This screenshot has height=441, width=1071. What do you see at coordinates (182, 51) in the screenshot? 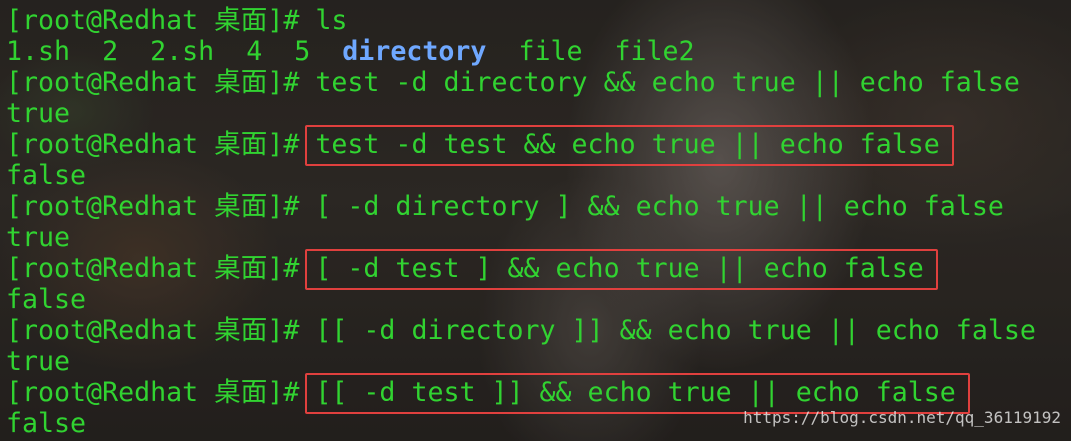
I see `file-name: 2.sh` at bounding box center [182, 51].